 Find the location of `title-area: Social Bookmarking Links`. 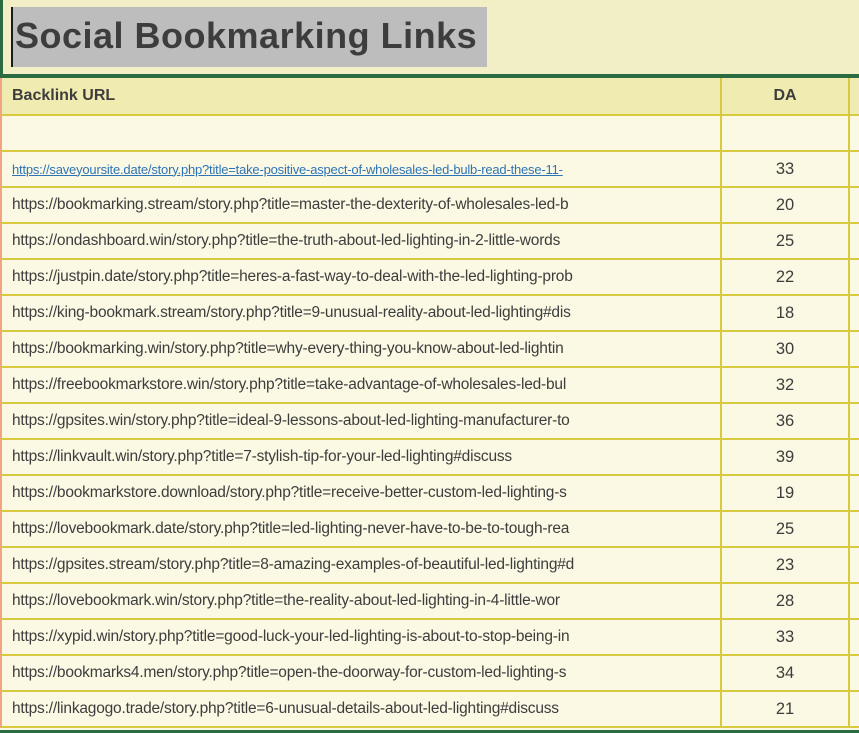

title-area: Social Bookmarking Links is located at coordinates (429, 37).